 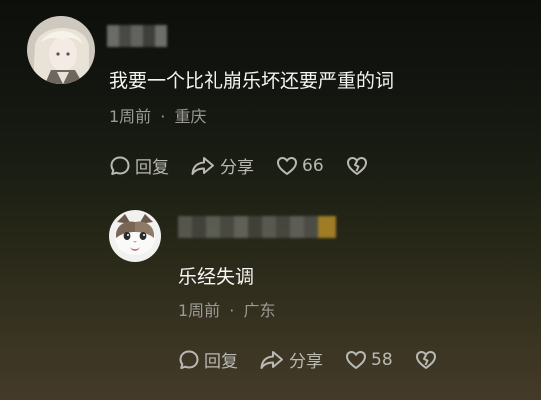 I want to click on comment-2-text: 乐经失调, so click(x=216, y=277).